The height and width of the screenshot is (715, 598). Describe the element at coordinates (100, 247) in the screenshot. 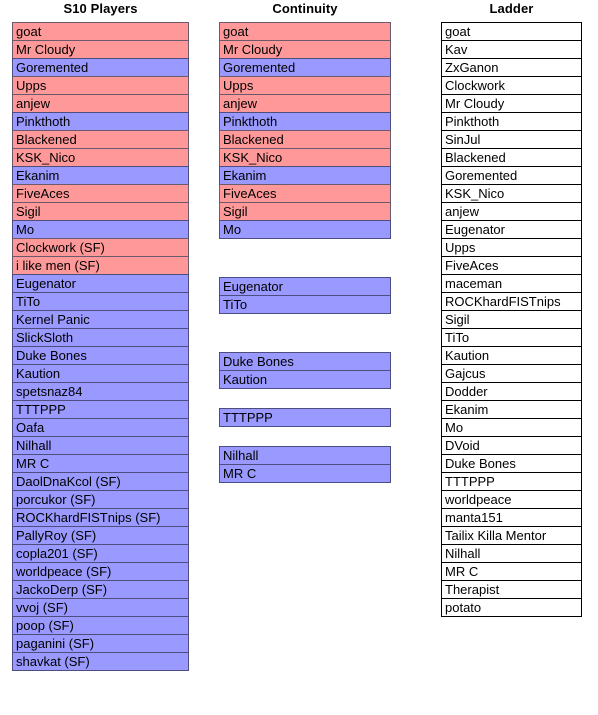

I see `roster-cell: Clockwork (SF)` at that location.